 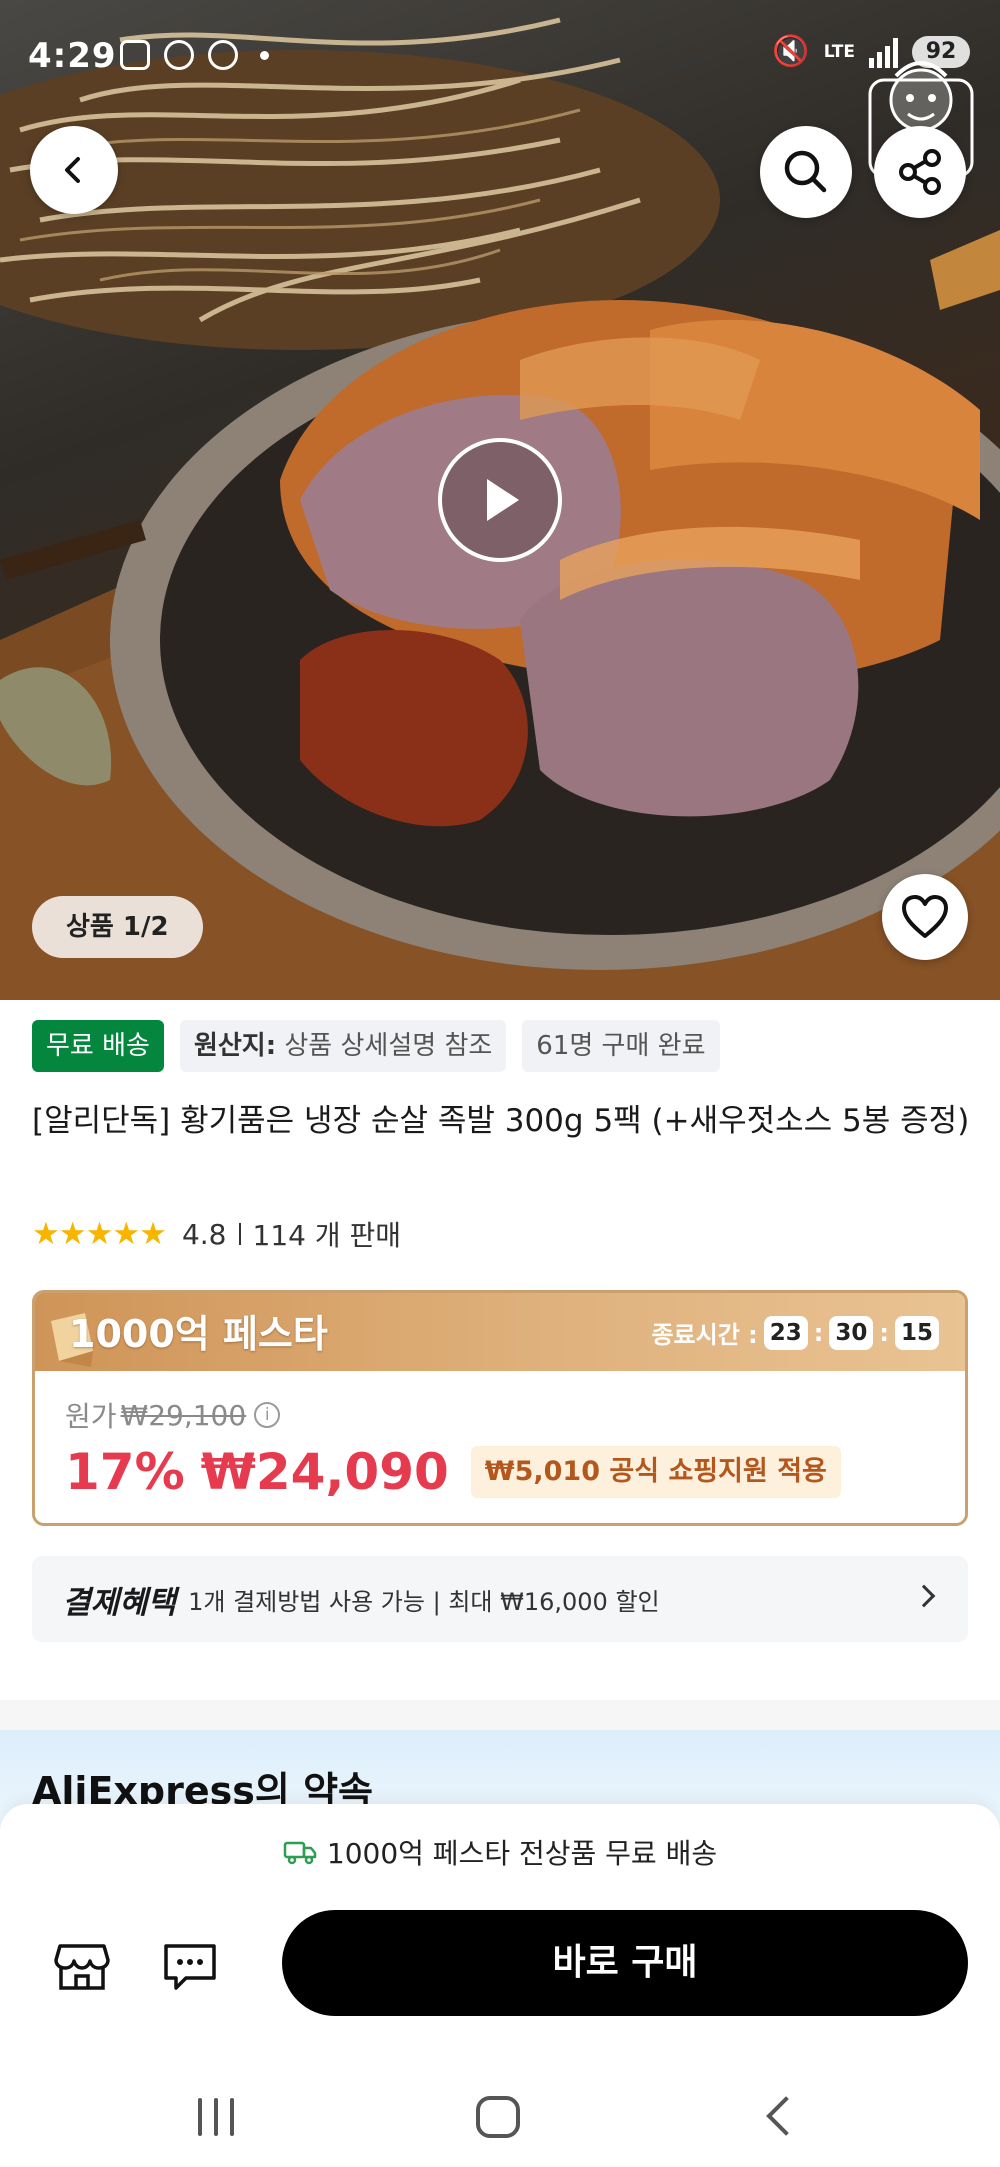 What do you see at coordinates (264, 55) in the screenshot?
I see `more-notifications-dot-icon` at bounding box center [264, 55].